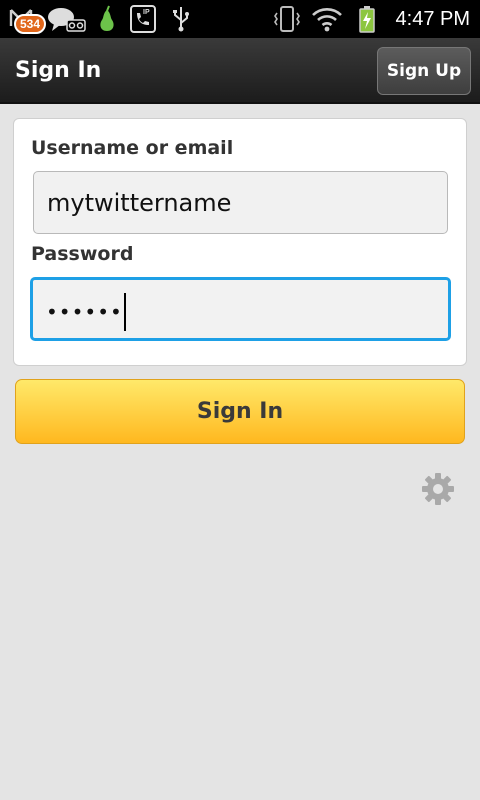  I want to click on gear-icon, so click(438, 489).